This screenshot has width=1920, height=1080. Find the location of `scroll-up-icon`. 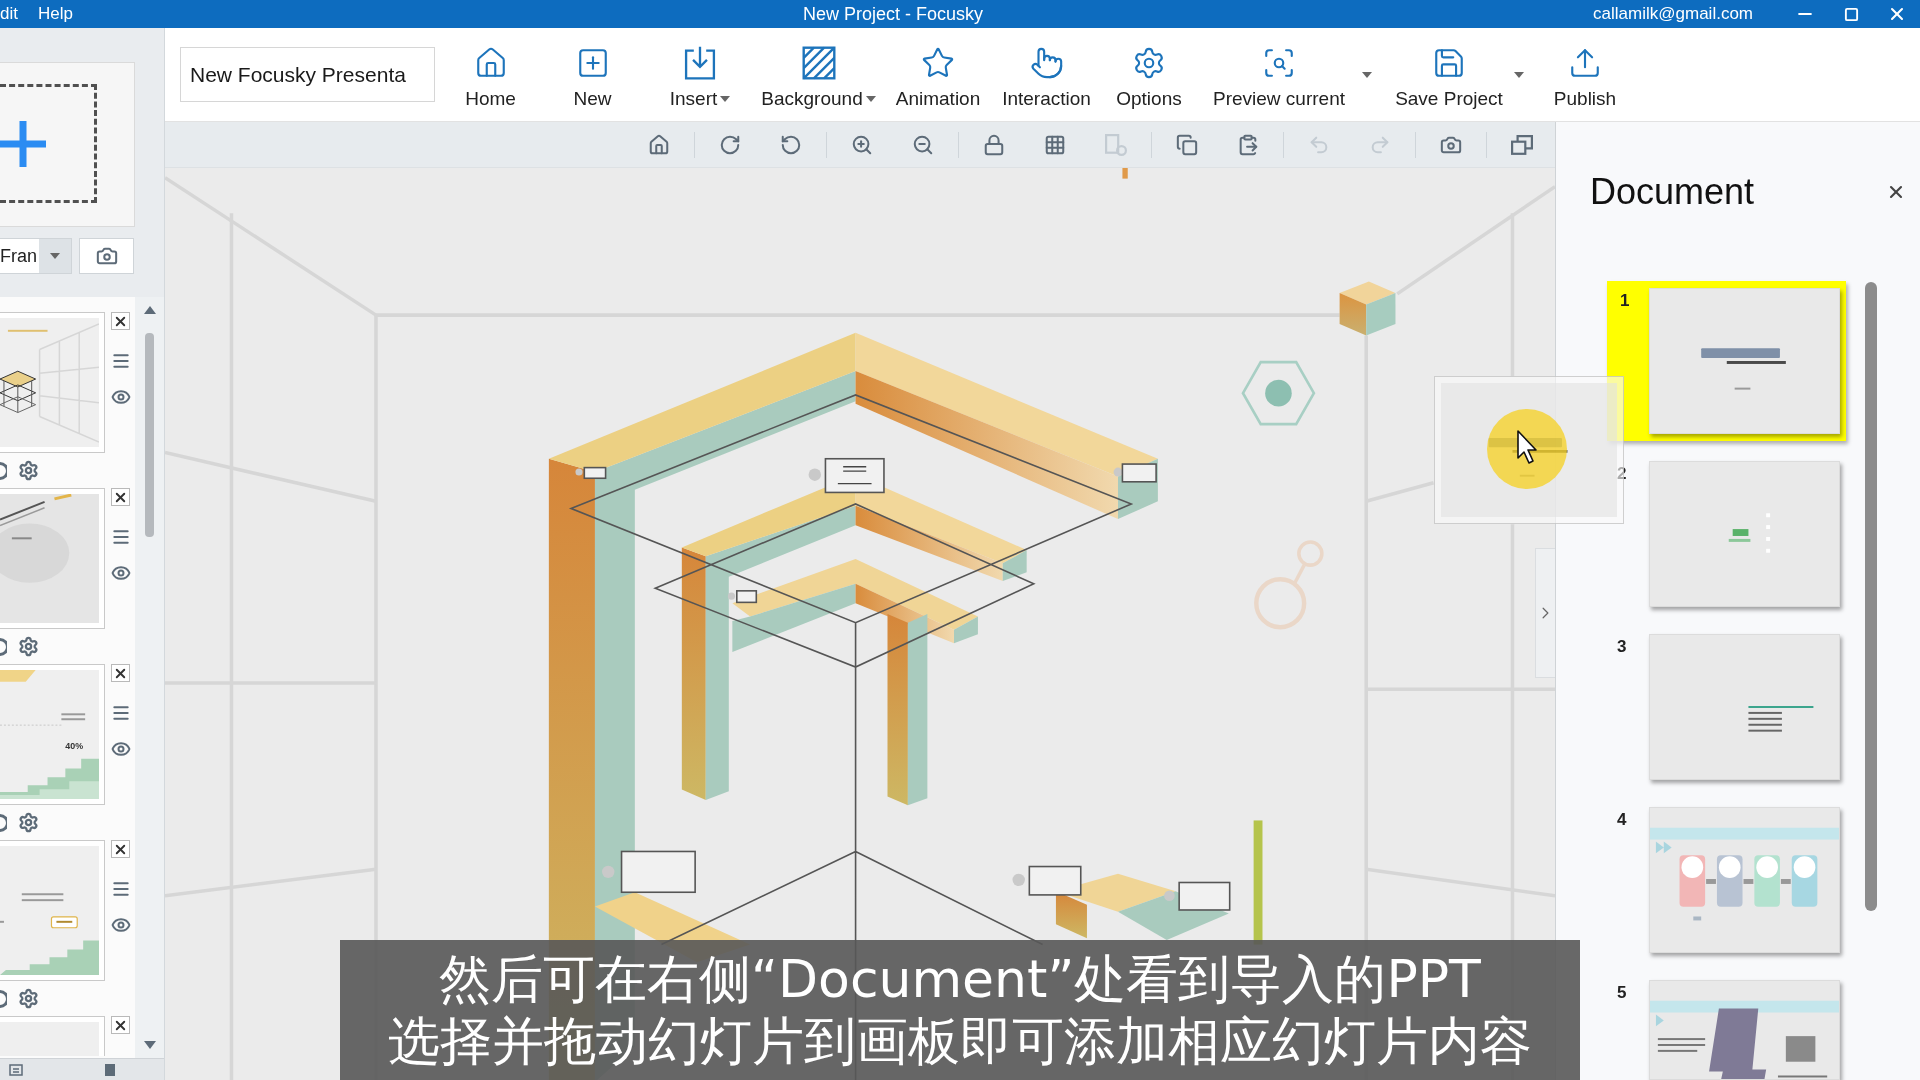

scroll-up-icon is located at coordinates (149, 310).